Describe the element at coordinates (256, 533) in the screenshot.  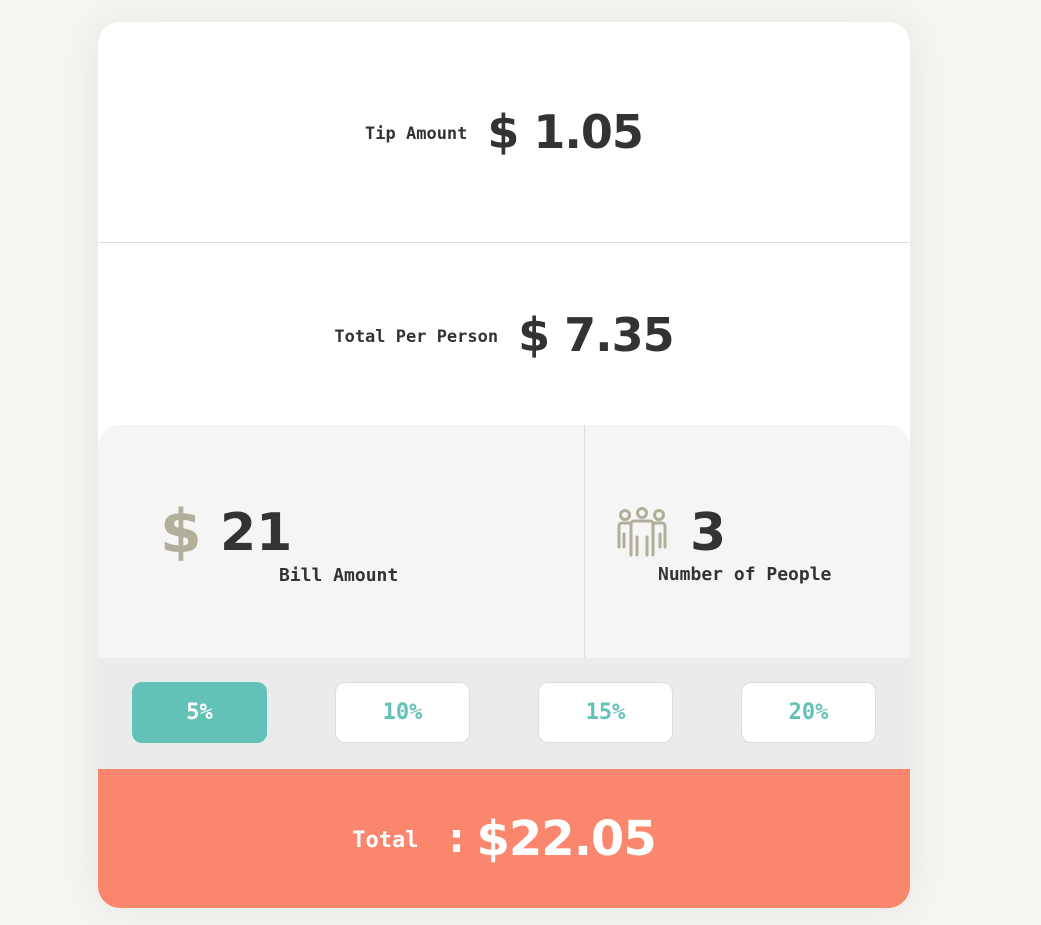
I see `bill-amount-input: 21` at that location.